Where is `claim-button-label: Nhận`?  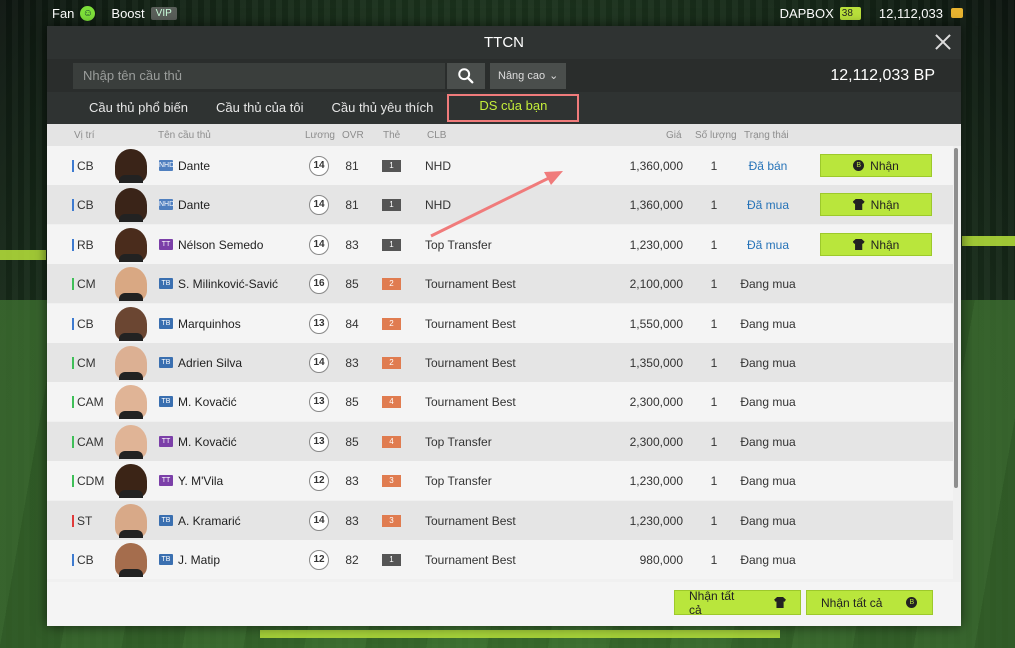
claim-button-label: Nhận is located at coordinates (885, 204).